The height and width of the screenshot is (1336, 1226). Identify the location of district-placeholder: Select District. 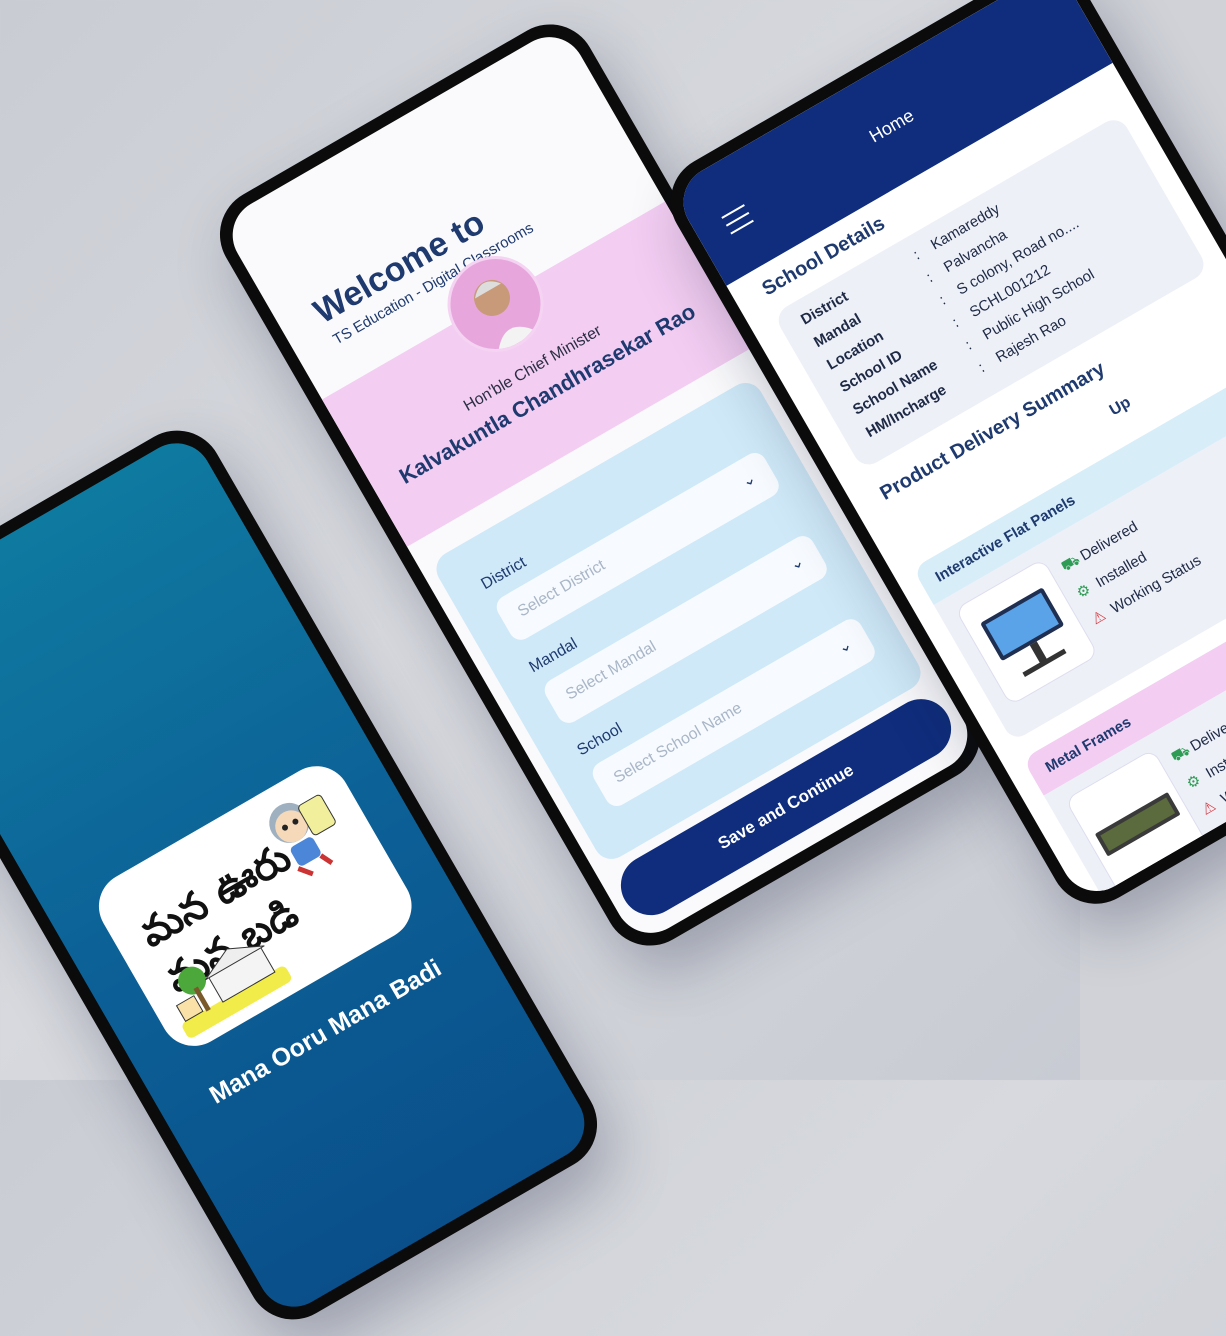
(561, 588).